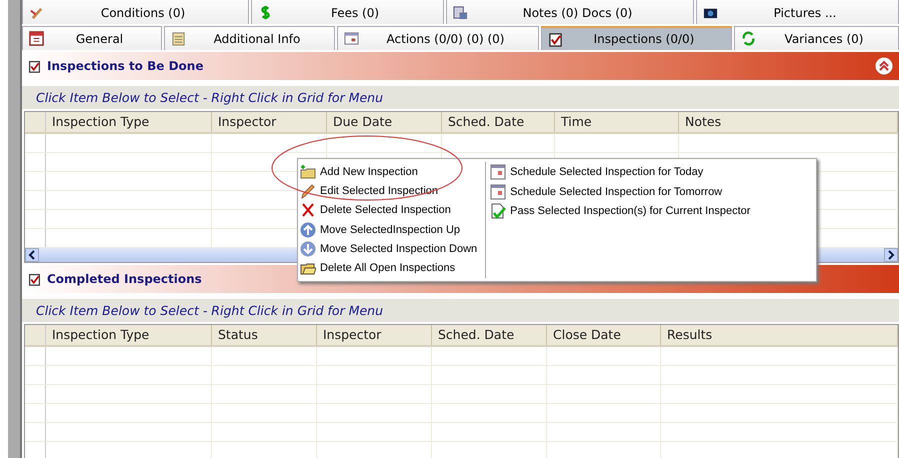 The height and width of the screenshot is (458, 899). I want to click on document-check-icon, so click(498, 211).